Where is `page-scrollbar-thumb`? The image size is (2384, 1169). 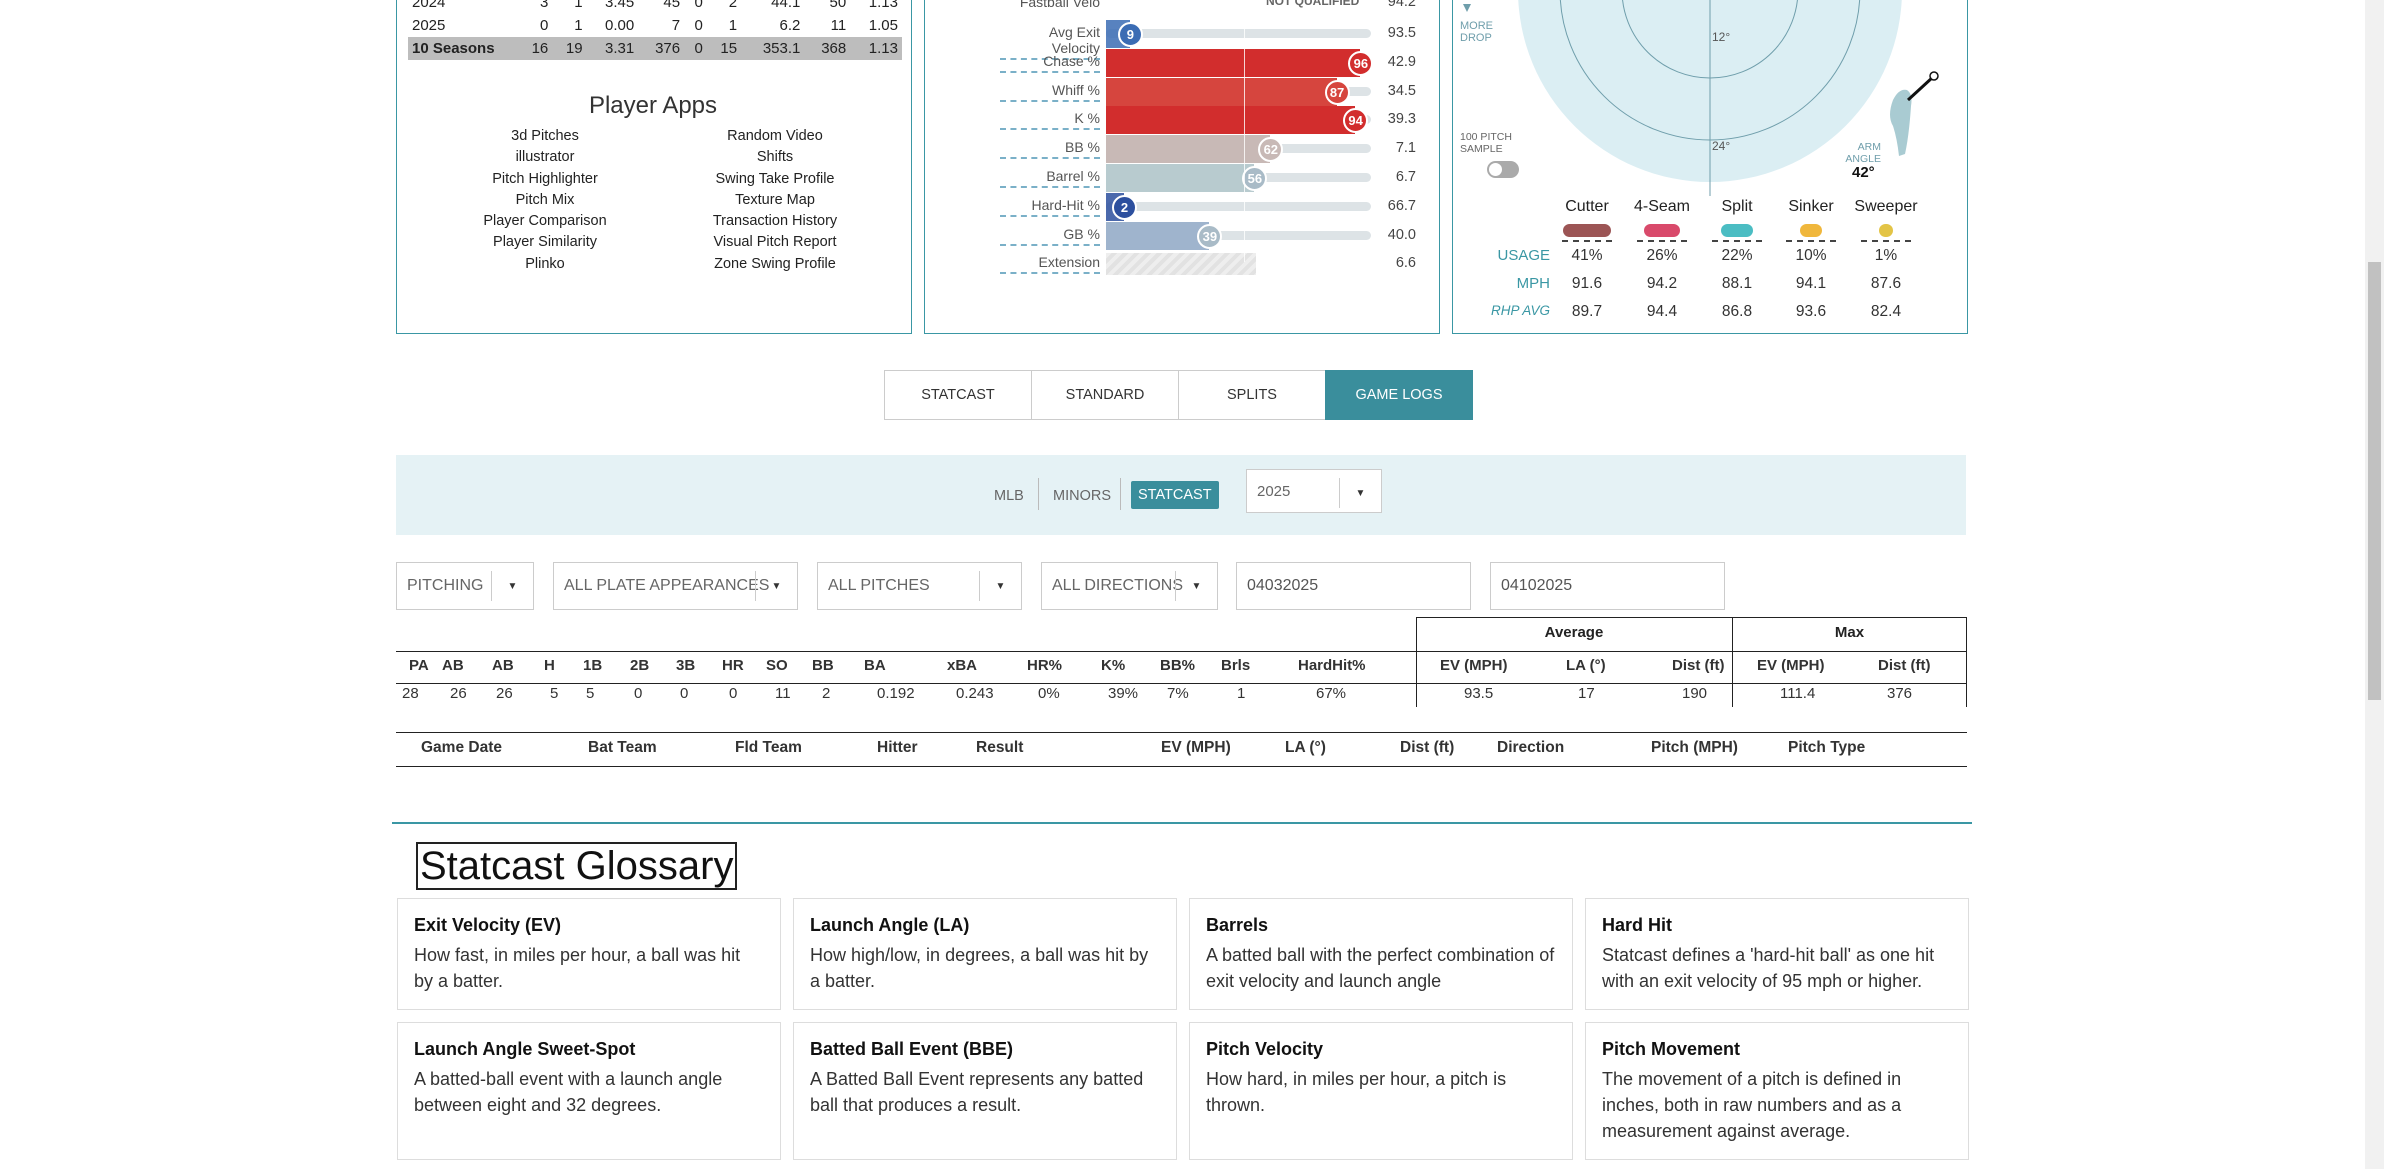 page-scrollbar-thumb is located at coordinates (2374, 481).